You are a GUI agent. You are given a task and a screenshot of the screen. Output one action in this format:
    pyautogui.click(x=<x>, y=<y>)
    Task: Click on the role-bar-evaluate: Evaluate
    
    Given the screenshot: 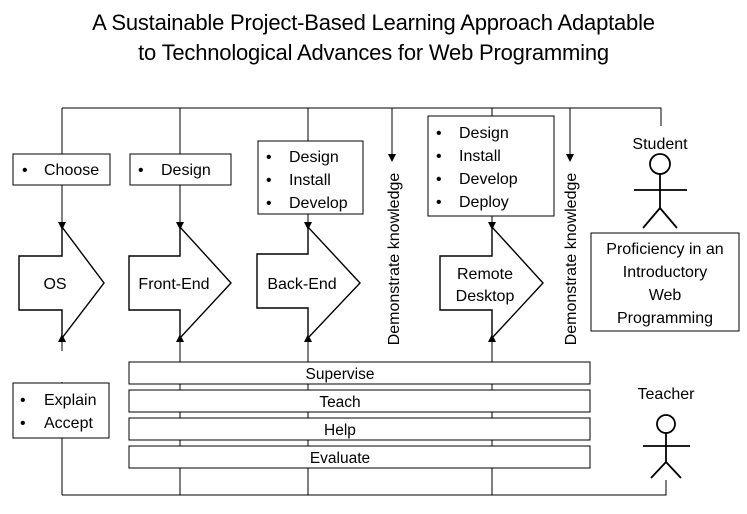 What is the action you would take?
    pyautogui.click(x=359, y=457)
    